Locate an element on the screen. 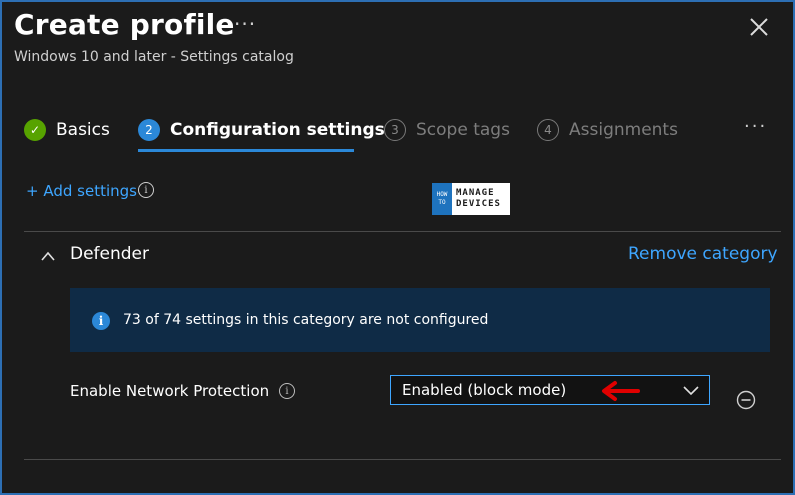 The height and width of the screenshot is (495, 795). chevron-down-icon is located at coordinates (691, 391).